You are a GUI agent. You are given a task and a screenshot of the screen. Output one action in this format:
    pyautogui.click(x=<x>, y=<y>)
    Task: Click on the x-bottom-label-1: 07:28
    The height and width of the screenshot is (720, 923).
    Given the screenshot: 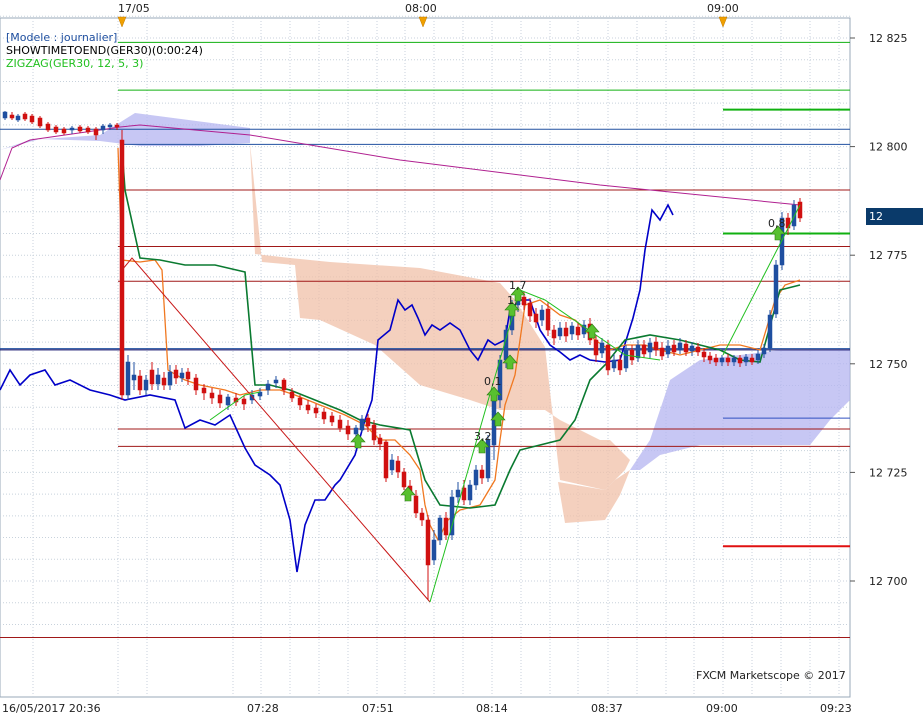 What is the action you would take?
    pyautogui.click(x=263, y=708)
    